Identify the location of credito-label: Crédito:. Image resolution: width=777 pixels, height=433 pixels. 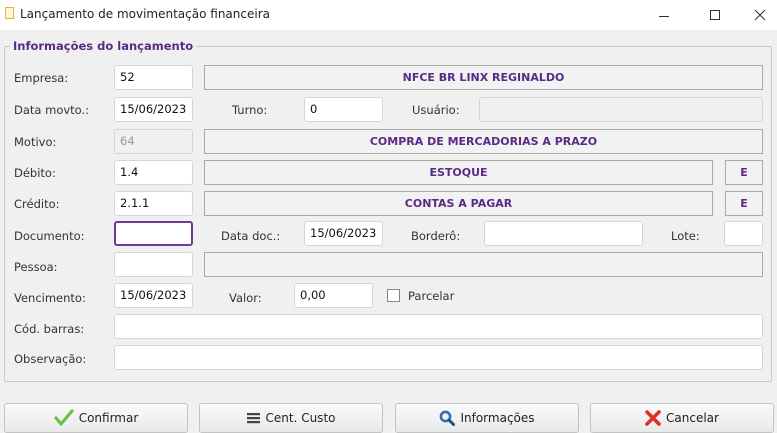
(37, 204).